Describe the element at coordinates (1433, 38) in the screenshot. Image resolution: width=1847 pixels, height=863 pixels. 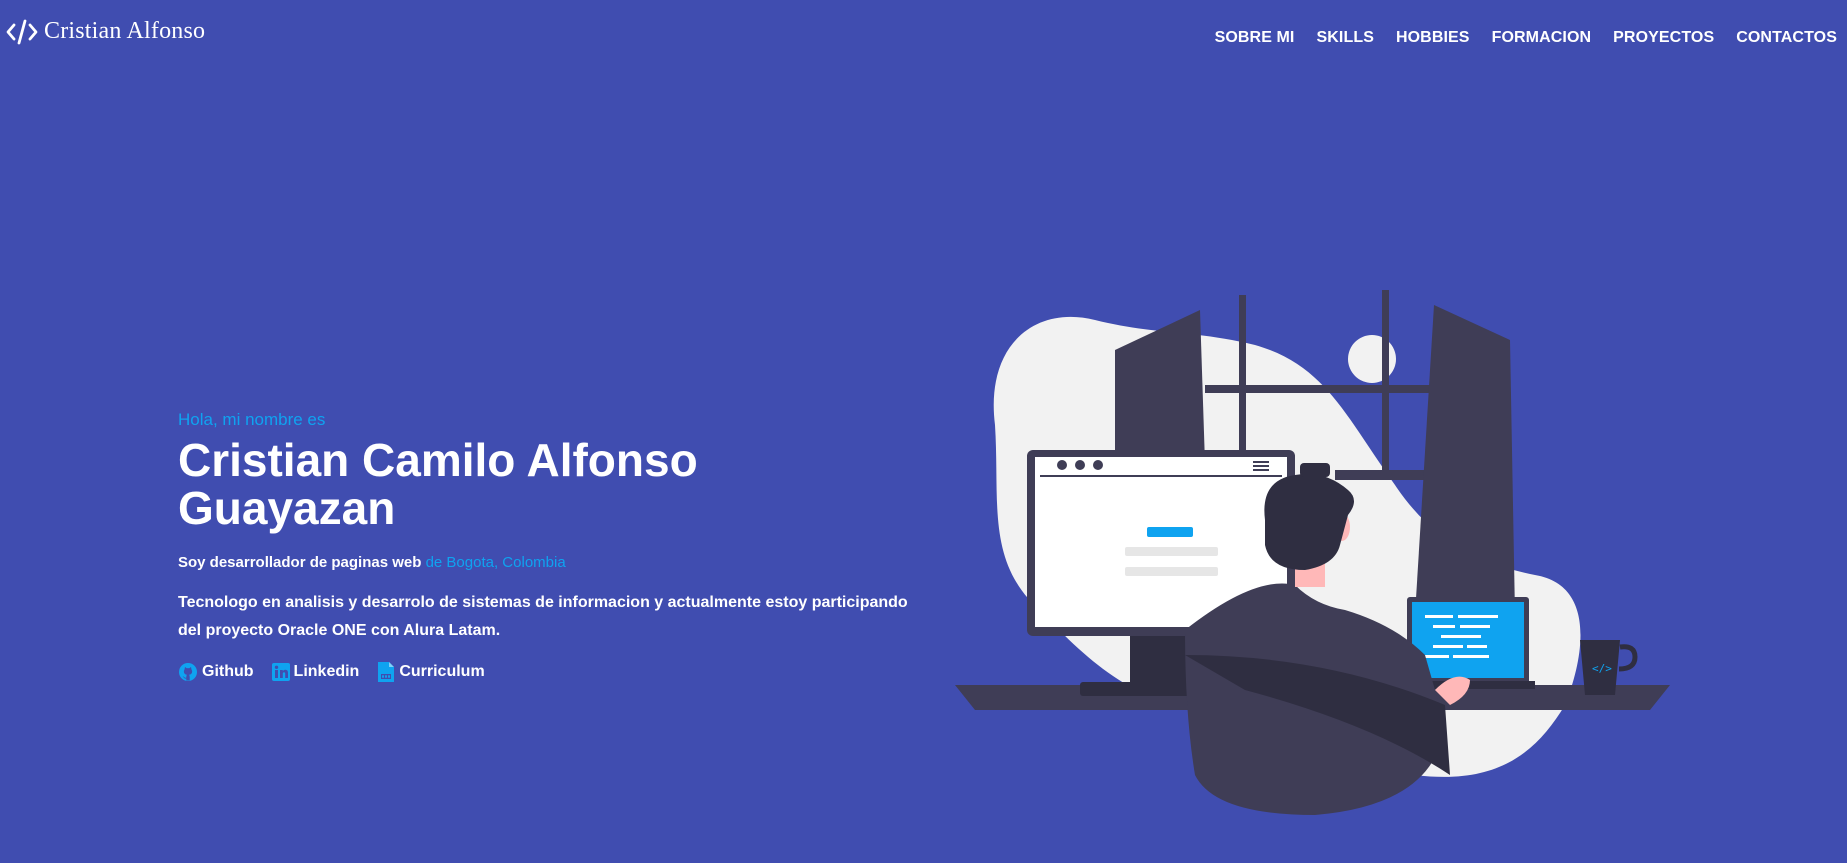
I see `nav-hobbies: HOBBIES` at that location.